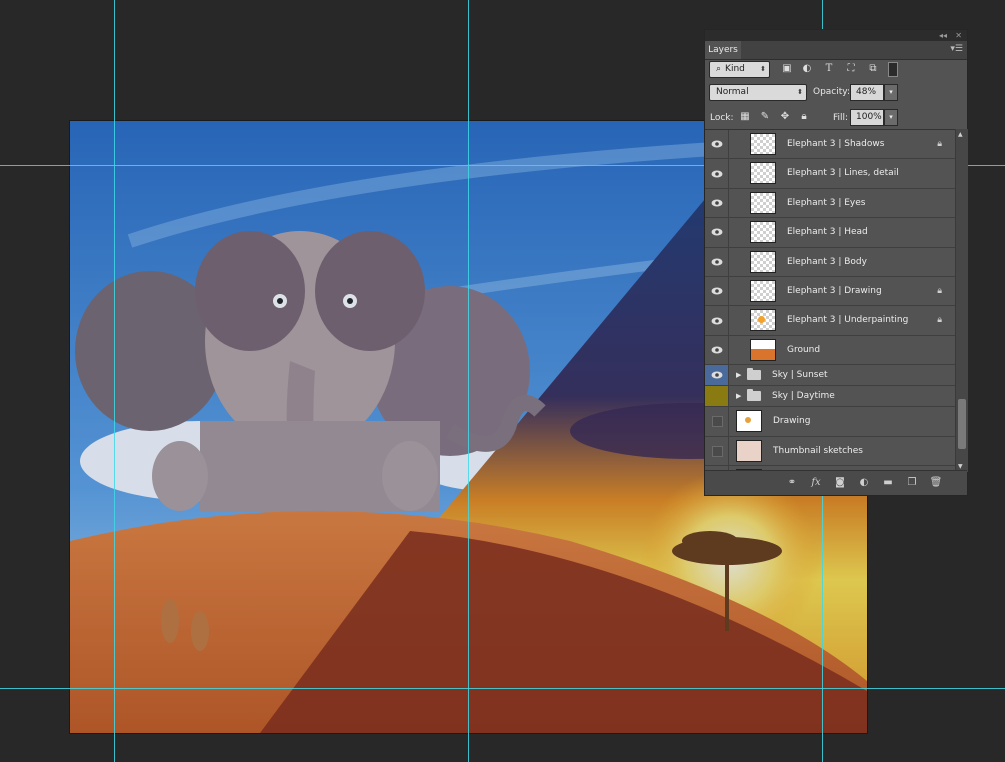 The image size is (1005, 762). What do you see at coordinates (840, 483) in the screenshot?
I see `add-mask-icon: ◙` at bounding box center [840, 483].